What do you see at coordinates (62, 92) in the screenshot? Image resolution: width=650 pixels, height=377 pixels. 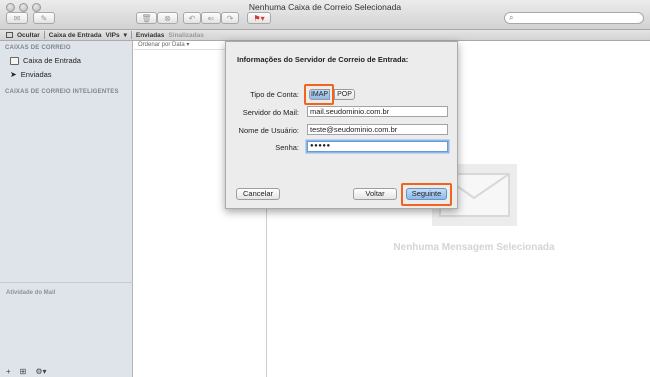 I see `smart-mailboxes-heading: CAIXAS DE CORREIO INTELIGENTES` at bounding box center [62, 92].